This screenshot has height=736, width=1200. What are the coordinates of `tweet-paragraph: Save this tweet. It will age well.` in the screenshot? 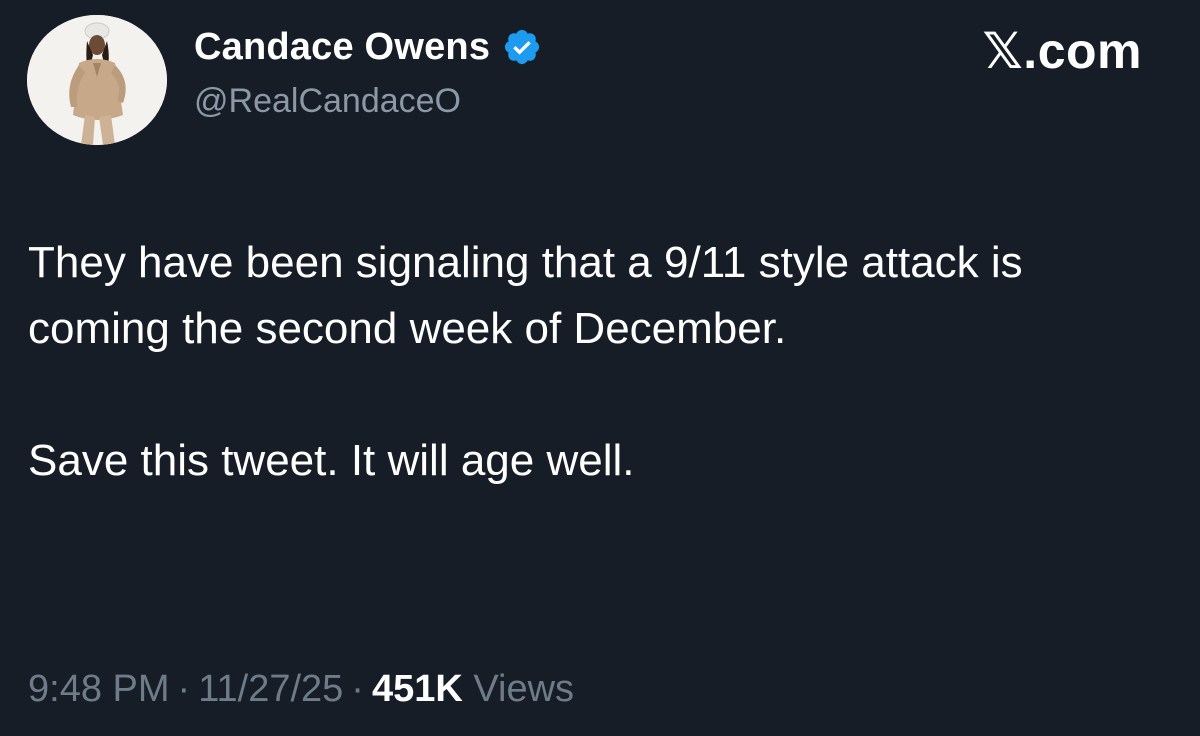 It's located at (331, 460).